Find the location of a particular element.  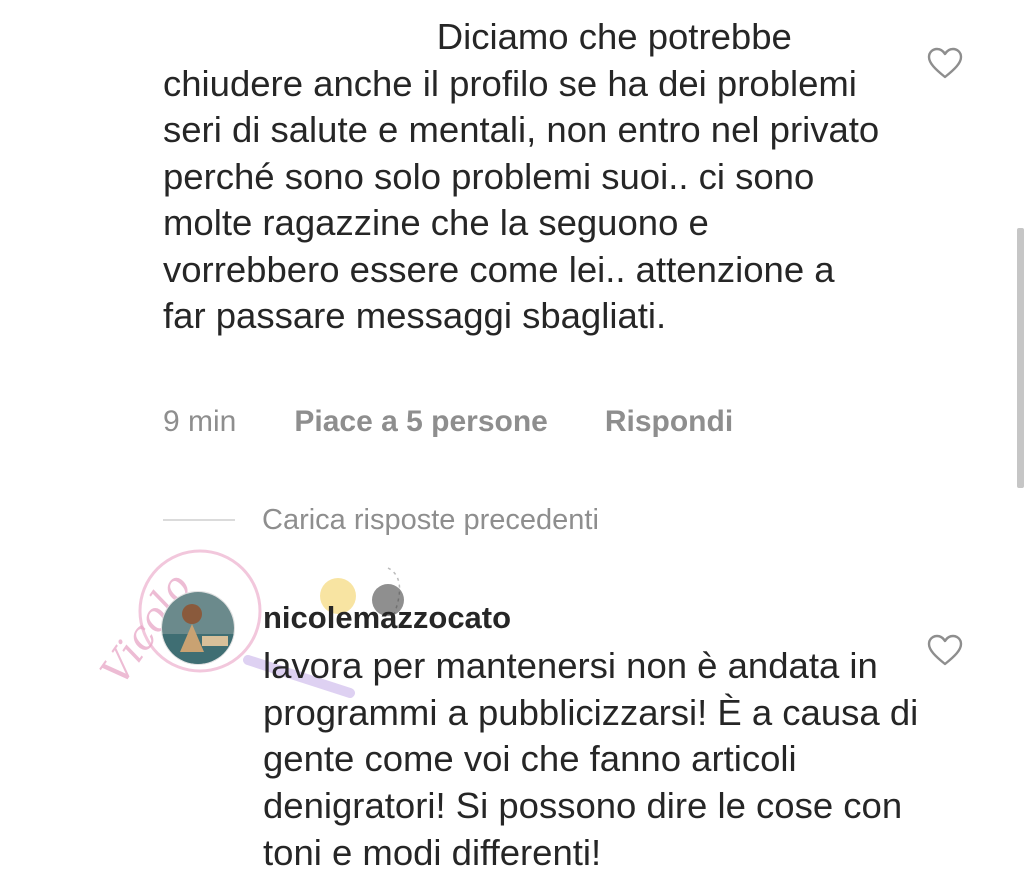

load-previous-replies-button: Carica risposte precedenti is located at coordinates (381, 520).